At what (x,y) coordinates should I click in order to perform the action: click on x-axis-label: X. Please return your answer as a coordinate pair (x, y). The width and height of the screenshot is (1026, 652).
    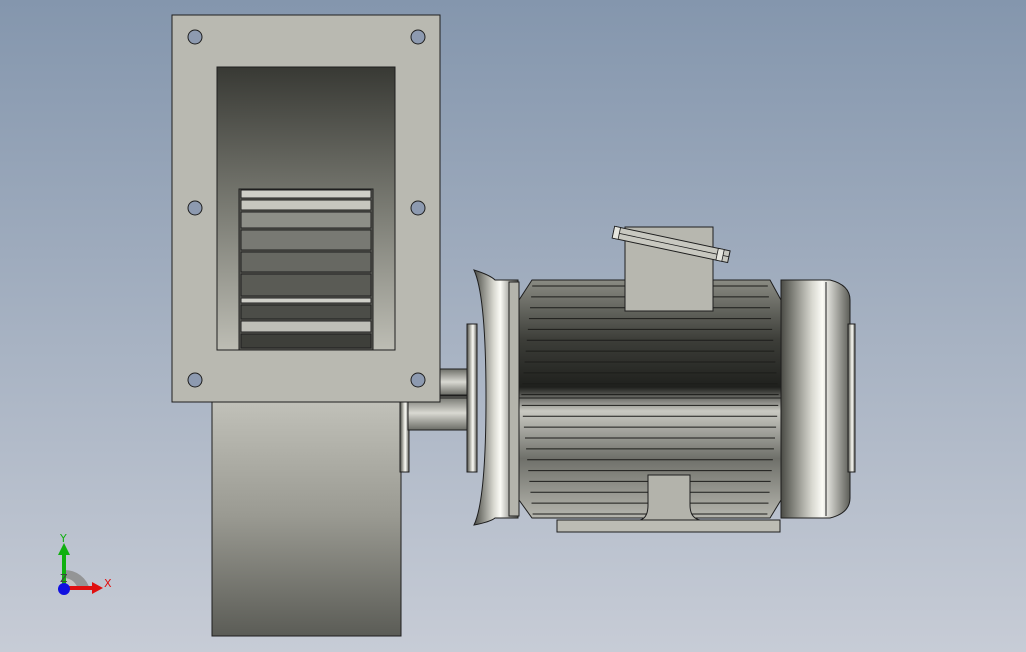
    Looking at the image, I should click on (108, 583).